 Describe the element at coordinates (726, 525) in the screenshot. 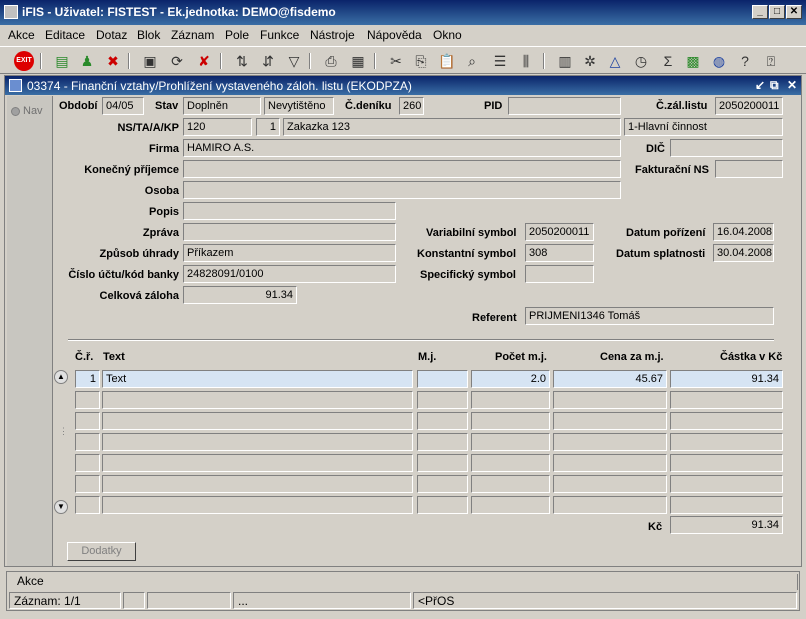

I see `total-field: 91.34` at that location.